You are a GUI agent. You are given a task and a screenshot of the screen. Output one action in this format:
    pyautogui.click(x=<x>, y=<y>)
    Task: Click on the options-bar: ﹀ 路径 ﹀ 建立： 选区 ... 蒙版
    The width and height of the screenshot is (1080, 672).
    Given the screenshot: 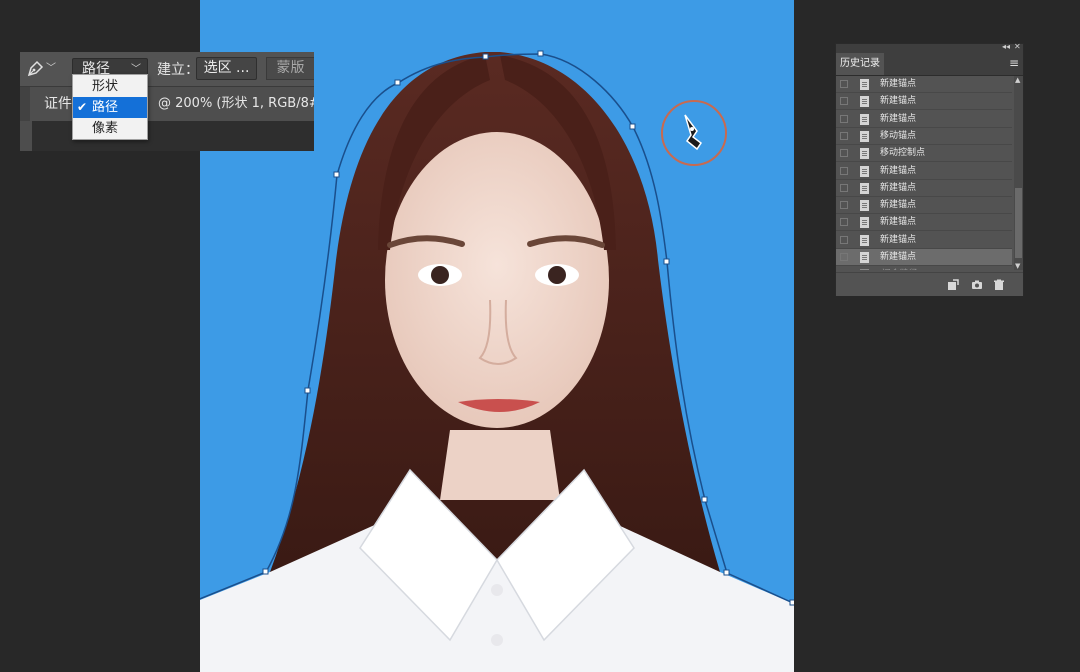 What is the action you would take?
    pyautogui.click(x=167, y=69)
    